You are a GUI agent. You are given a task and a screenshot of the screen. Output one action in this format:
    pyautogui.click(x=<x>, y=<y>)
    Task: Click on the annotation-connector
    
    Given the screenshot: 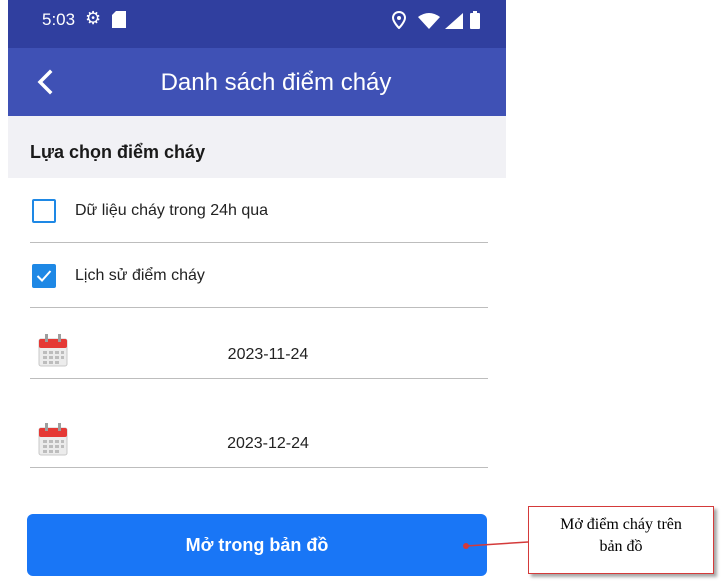 What is the action you would take?
    pyautogui.click(x=496, y=545)
    